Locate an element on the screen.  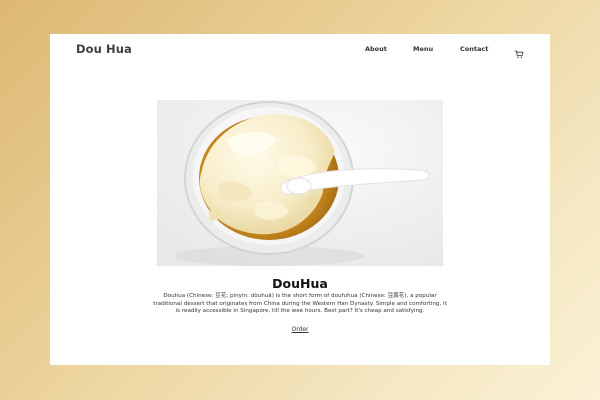
shopping-cart-icon is located at coordinates (519, 51).